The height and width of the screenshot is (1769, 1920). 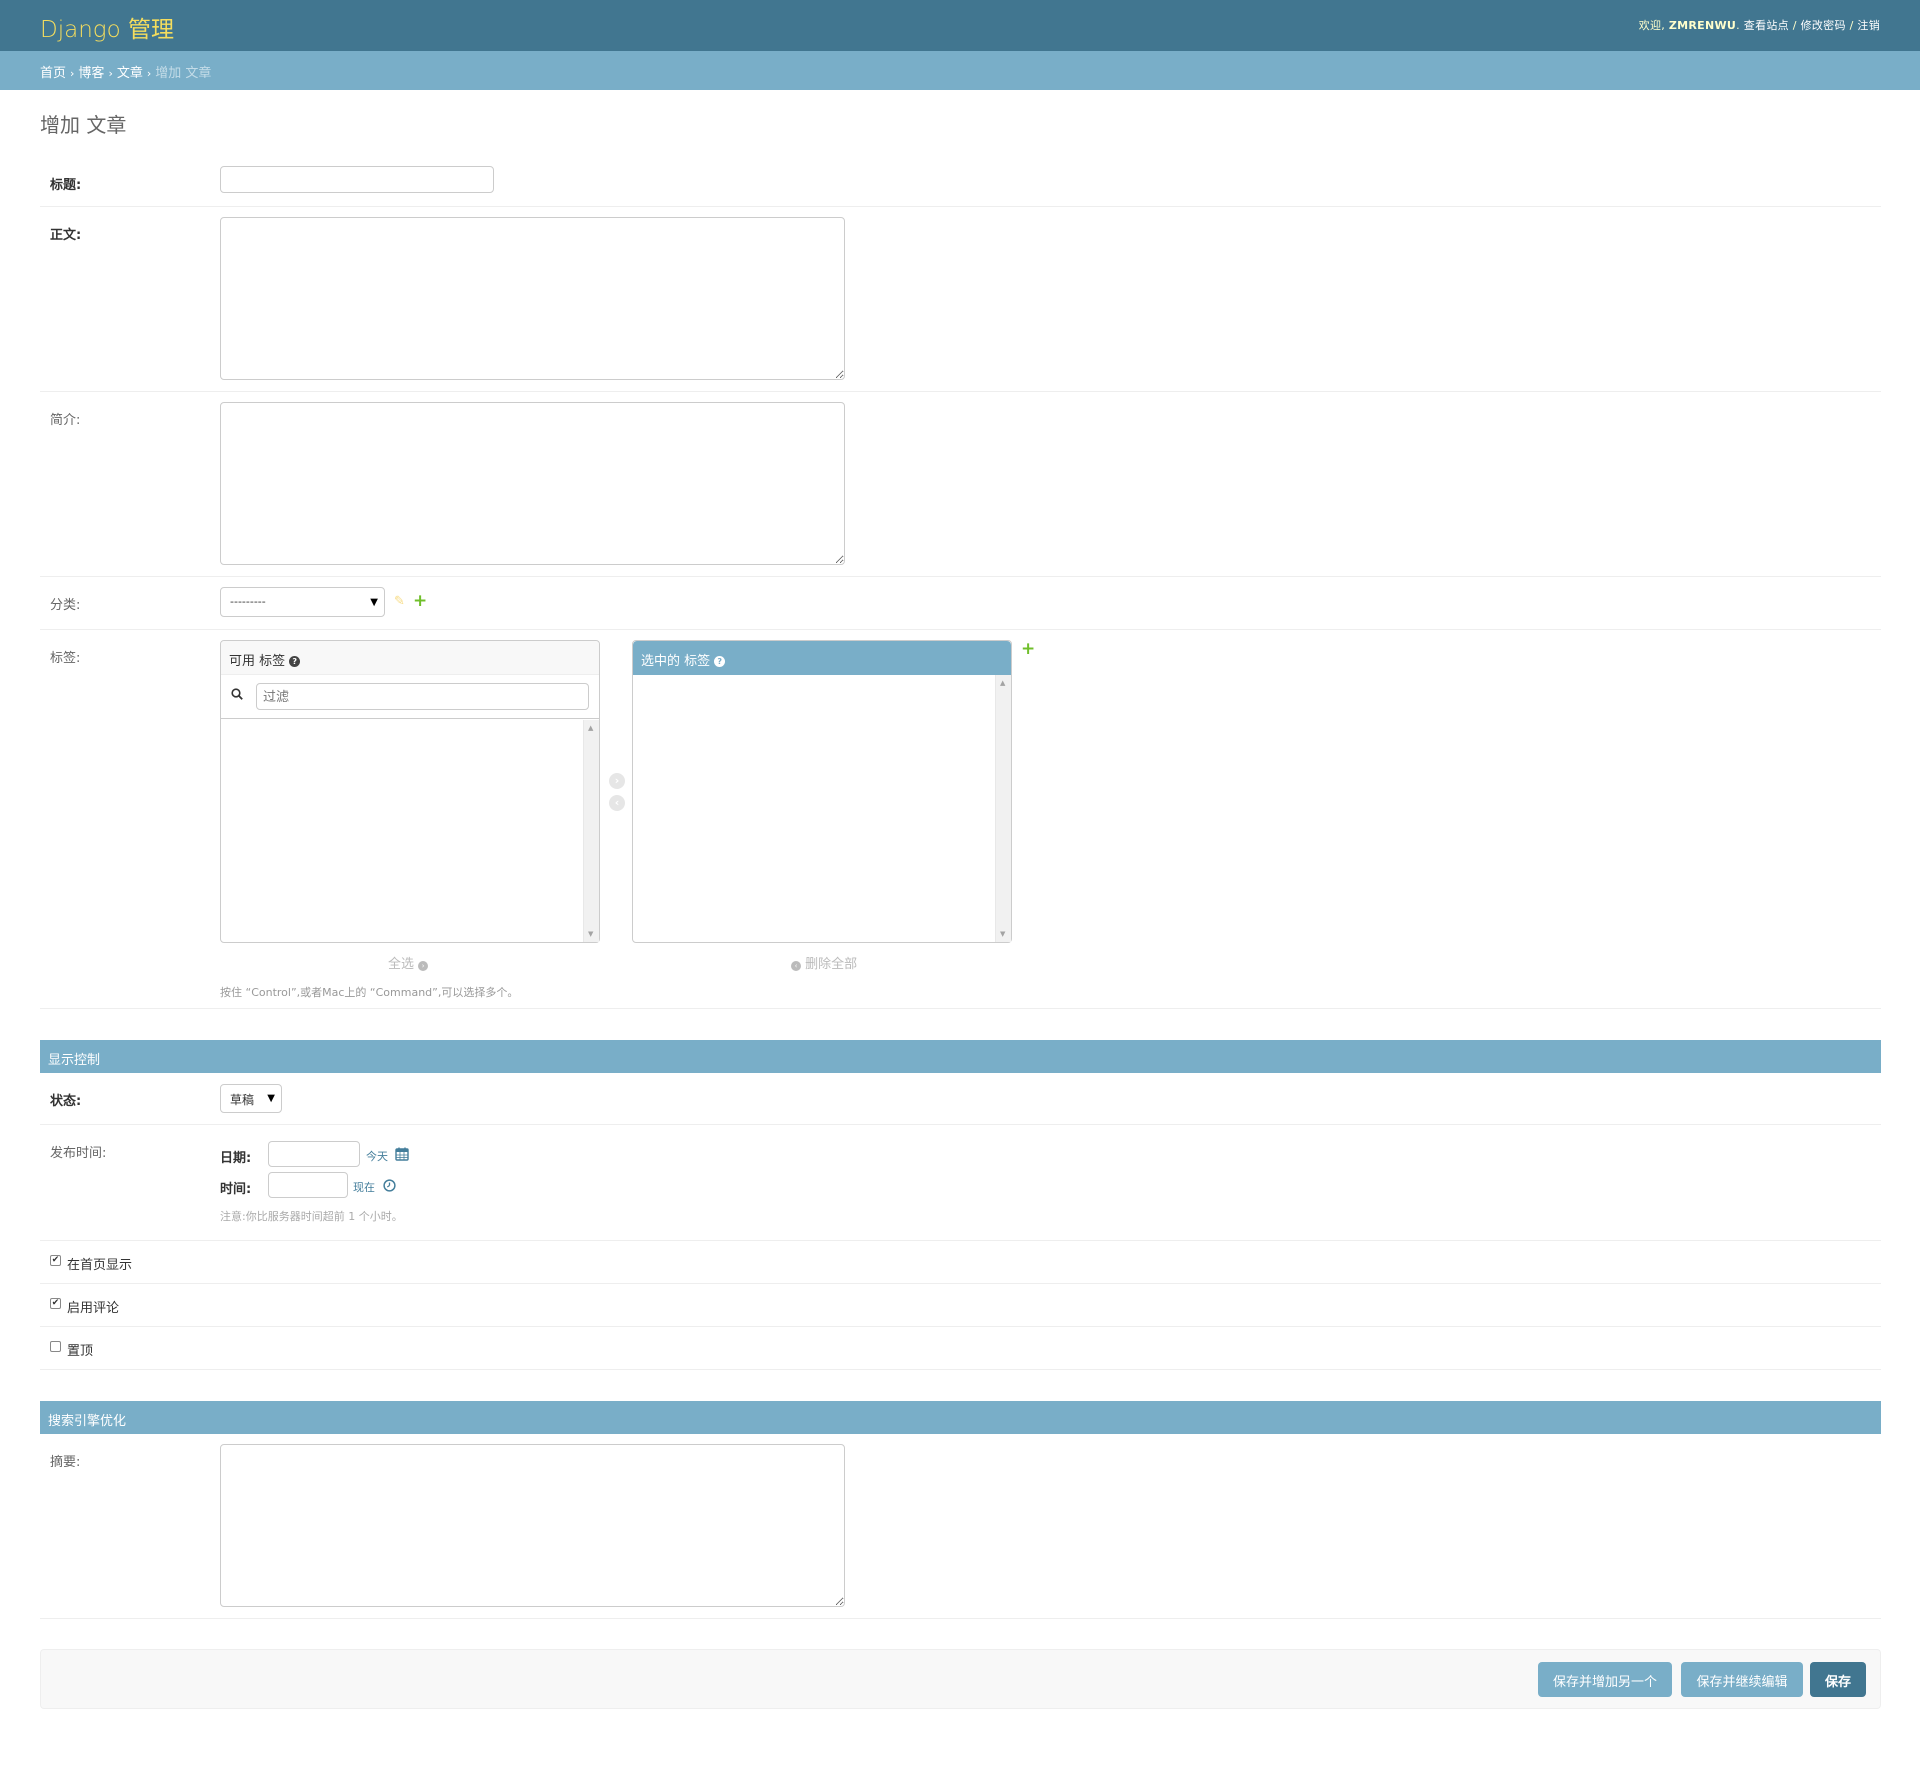 I want to click on chevron-left-icon: ‹, so click(x=796, y=966).